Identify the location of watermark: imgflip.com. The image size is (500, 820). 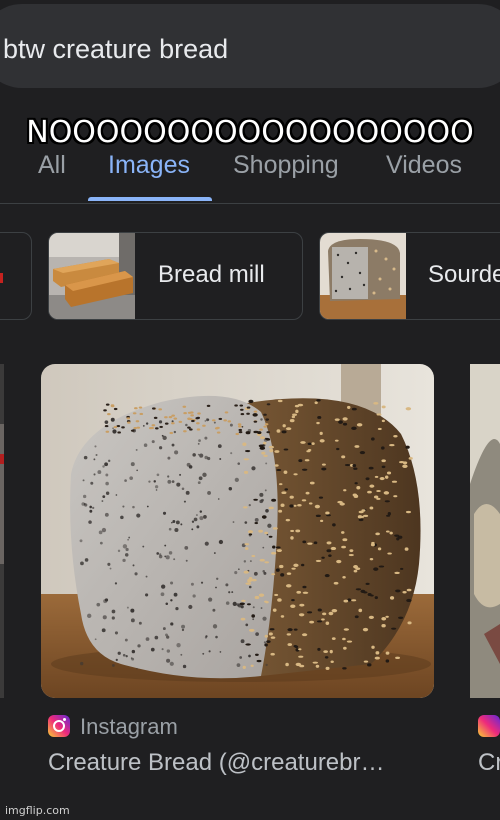
(37, 810).